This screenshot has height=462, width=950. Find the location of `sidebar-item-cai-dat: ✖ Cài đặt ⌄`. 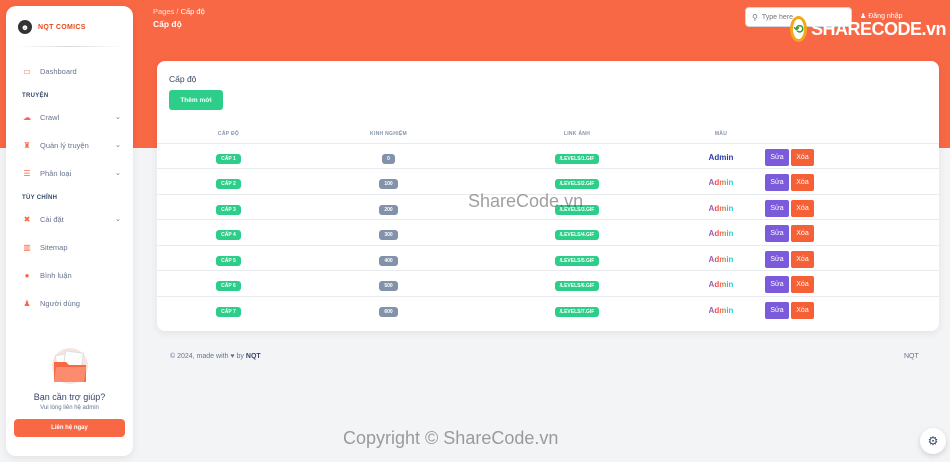

sidebar-item-cai-dat: ✖ Cài đặt ⌄ is located at coordinates (69, 219).